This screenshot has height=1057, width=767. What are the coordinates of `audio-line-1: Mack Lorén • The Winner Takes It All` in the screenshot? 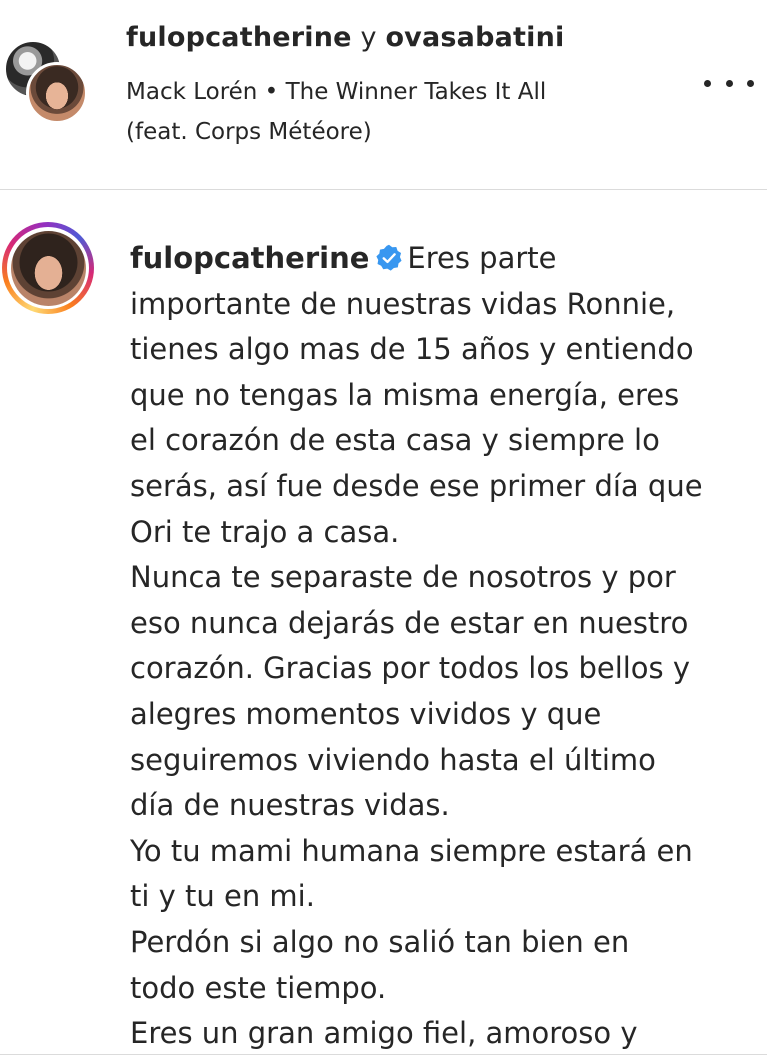 It's located at (386, 92).